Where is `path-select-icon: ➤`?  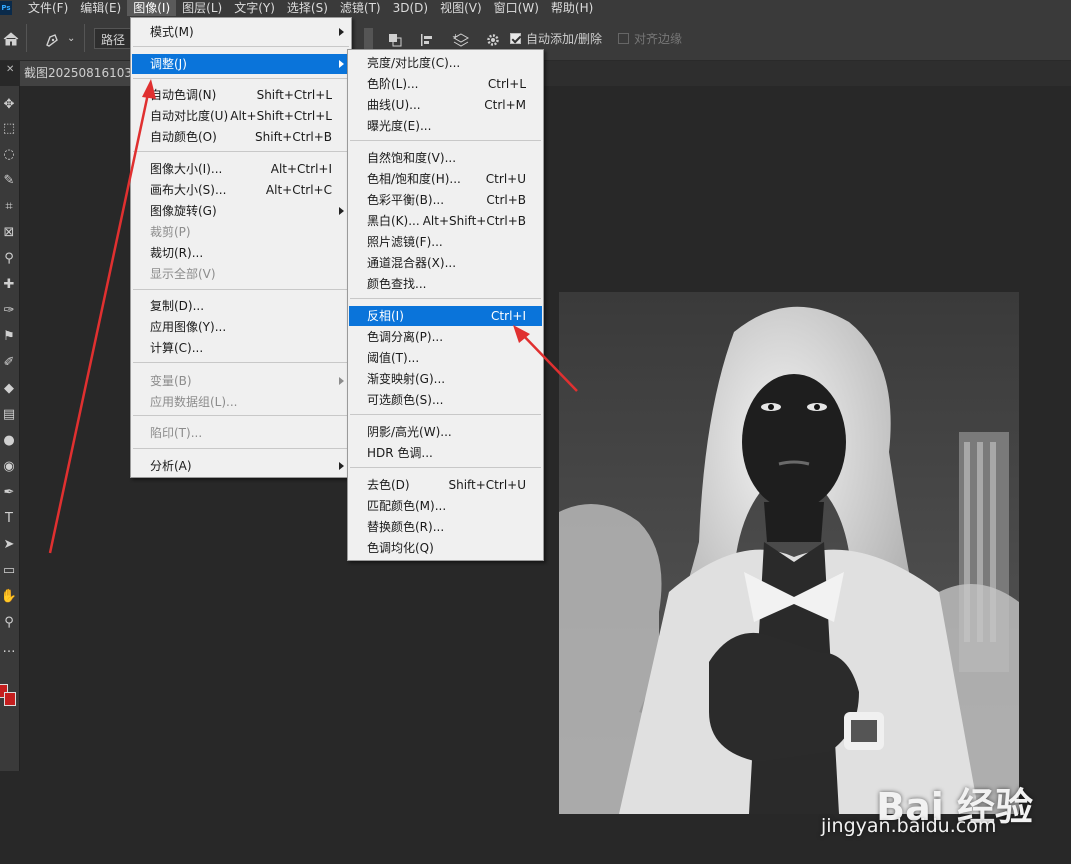
path-select-icon: ➤ is located at coordinates (9, 545).